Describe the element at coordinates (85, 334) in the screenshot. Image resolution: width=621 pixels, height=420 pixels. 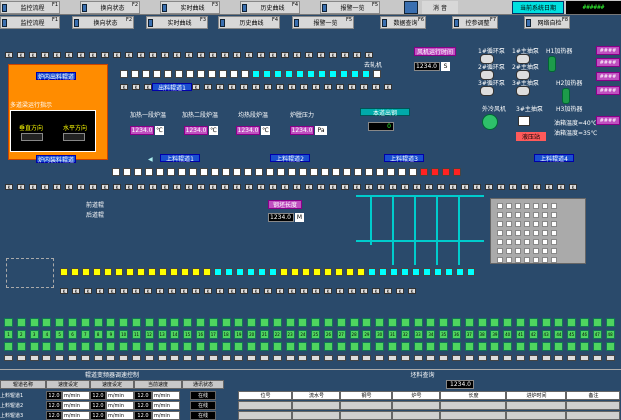
I see `roller-number-button: 7` at that location.